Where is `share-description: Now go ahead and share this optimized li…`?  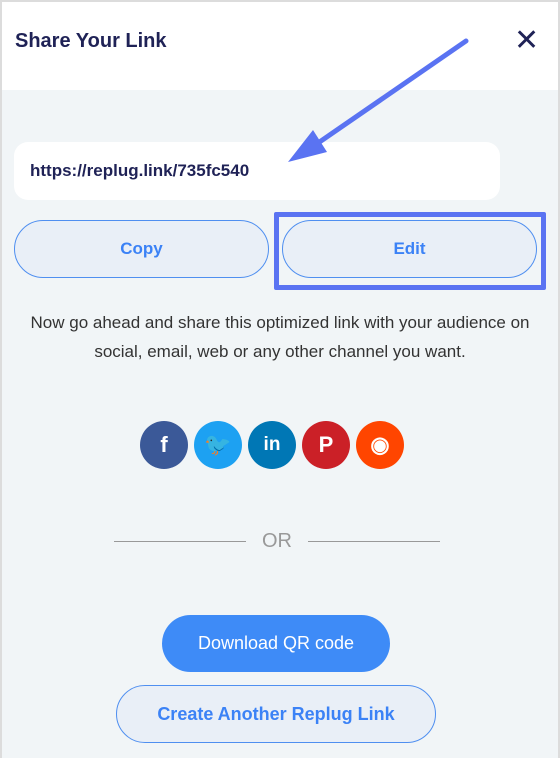 share-description: Now go ahead and share this optimized li… is located at coordinates (280, 337).